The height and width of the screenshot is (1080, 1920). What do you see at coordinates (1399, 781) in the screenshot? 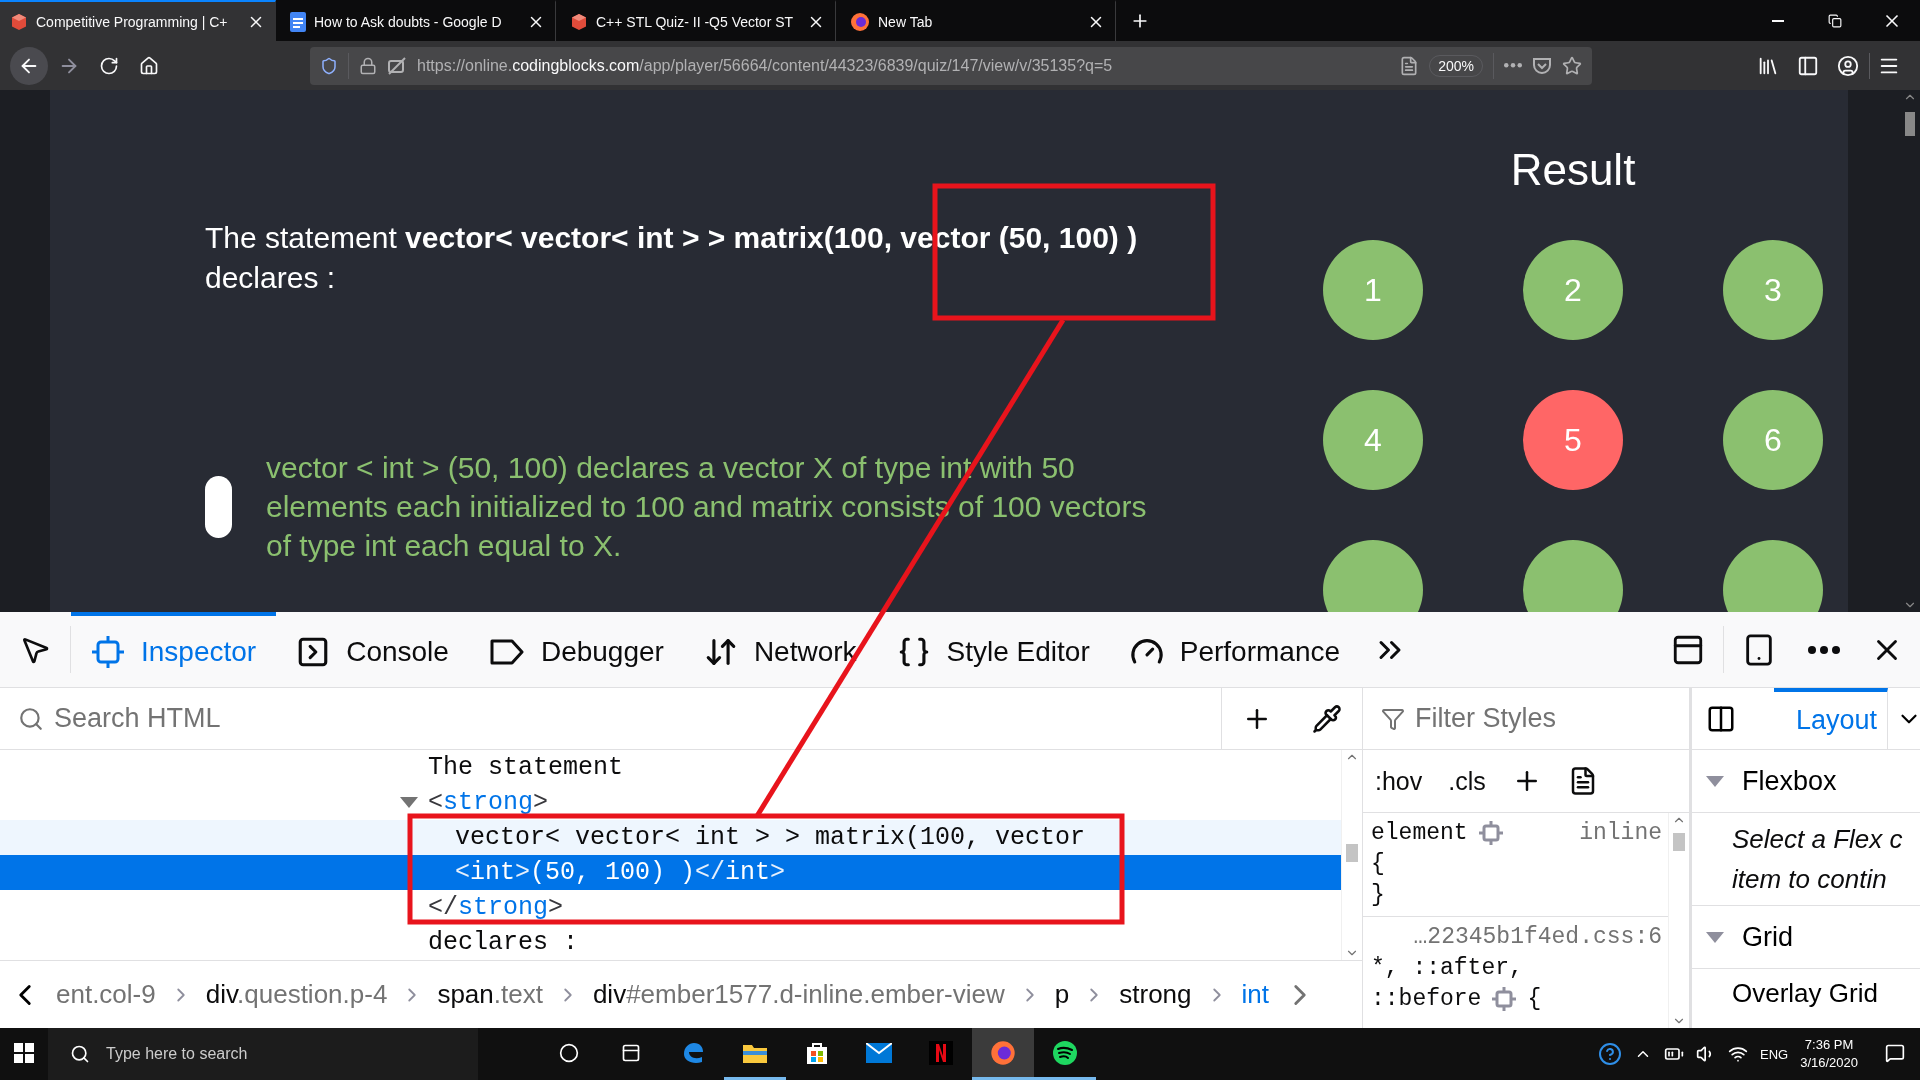
I see `pseudo-toggle: :hov` at bounding box center [1399, 781].